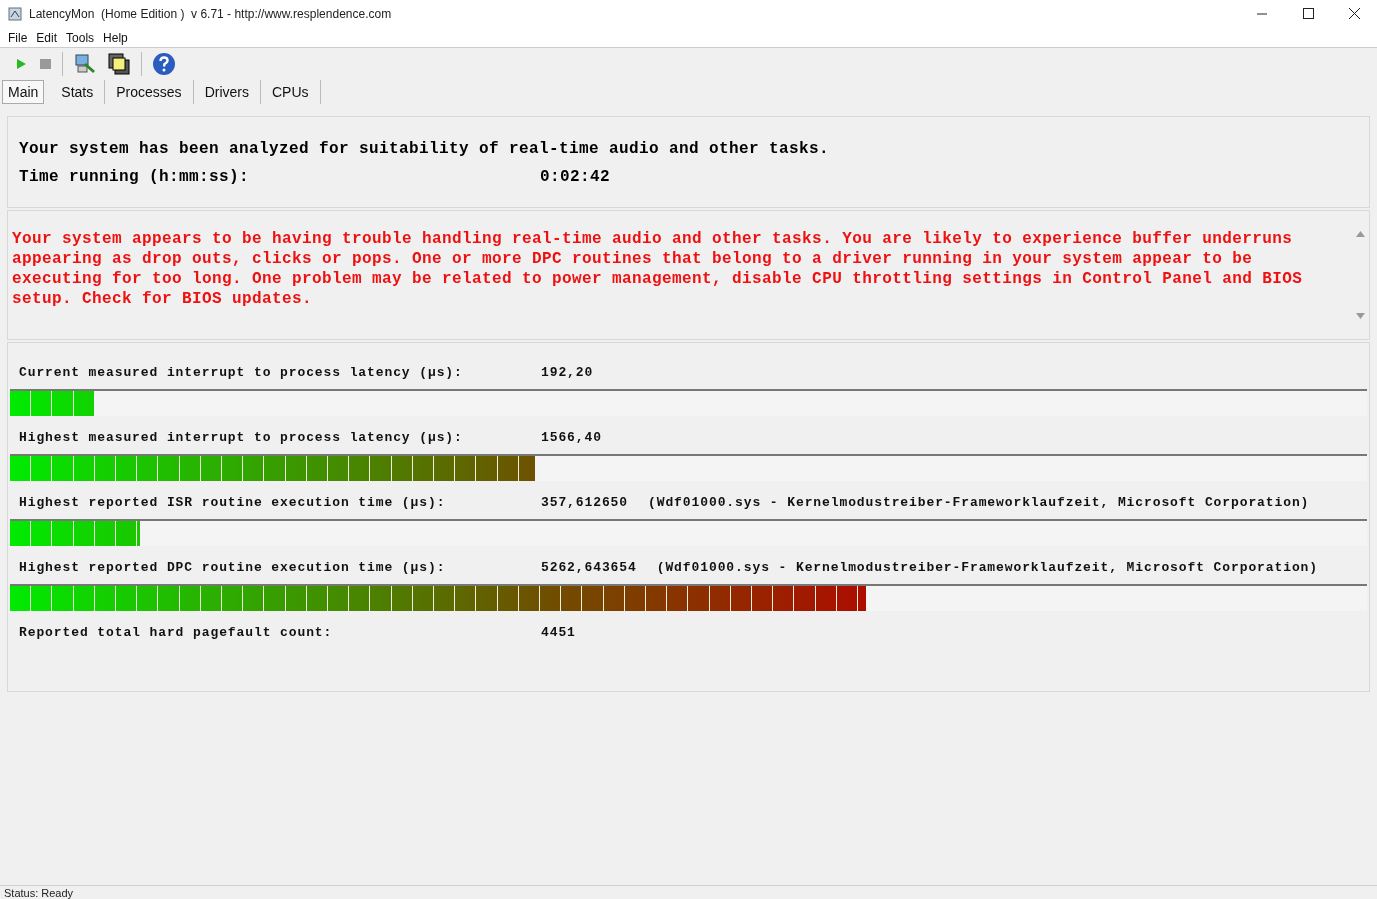 The image size is (1377, 899). What do you see at coordinates (119, 64) in the screenshot?
I see `windows-icon` at bounding box center [119, 64].